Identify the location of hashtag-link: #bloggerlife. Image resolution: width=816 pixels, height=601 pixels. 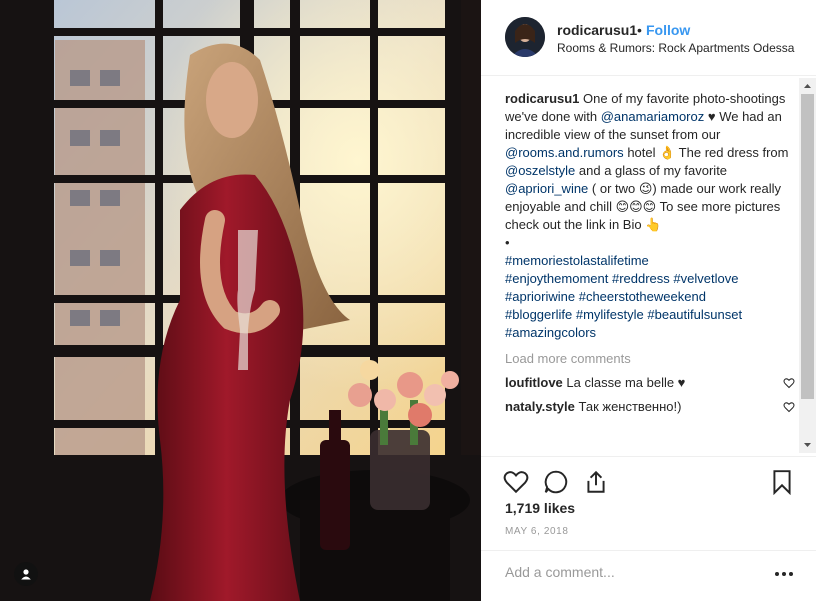
(538, 314).